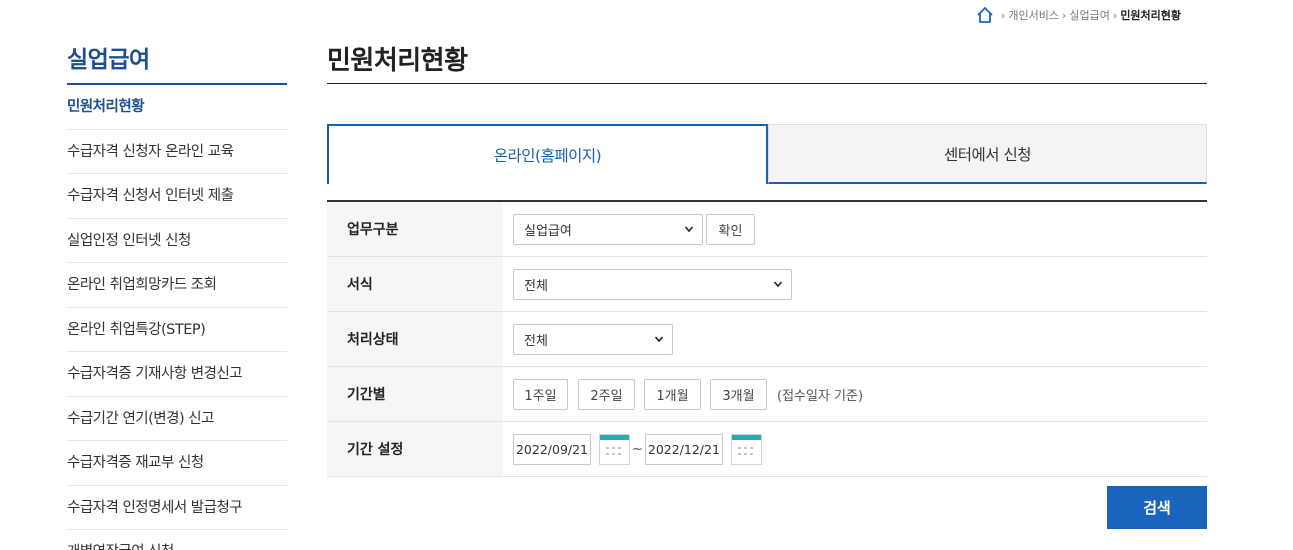 This screenshot has width=1293, height=550. I want to click on confirm-button: 확인, so click(730, 229).